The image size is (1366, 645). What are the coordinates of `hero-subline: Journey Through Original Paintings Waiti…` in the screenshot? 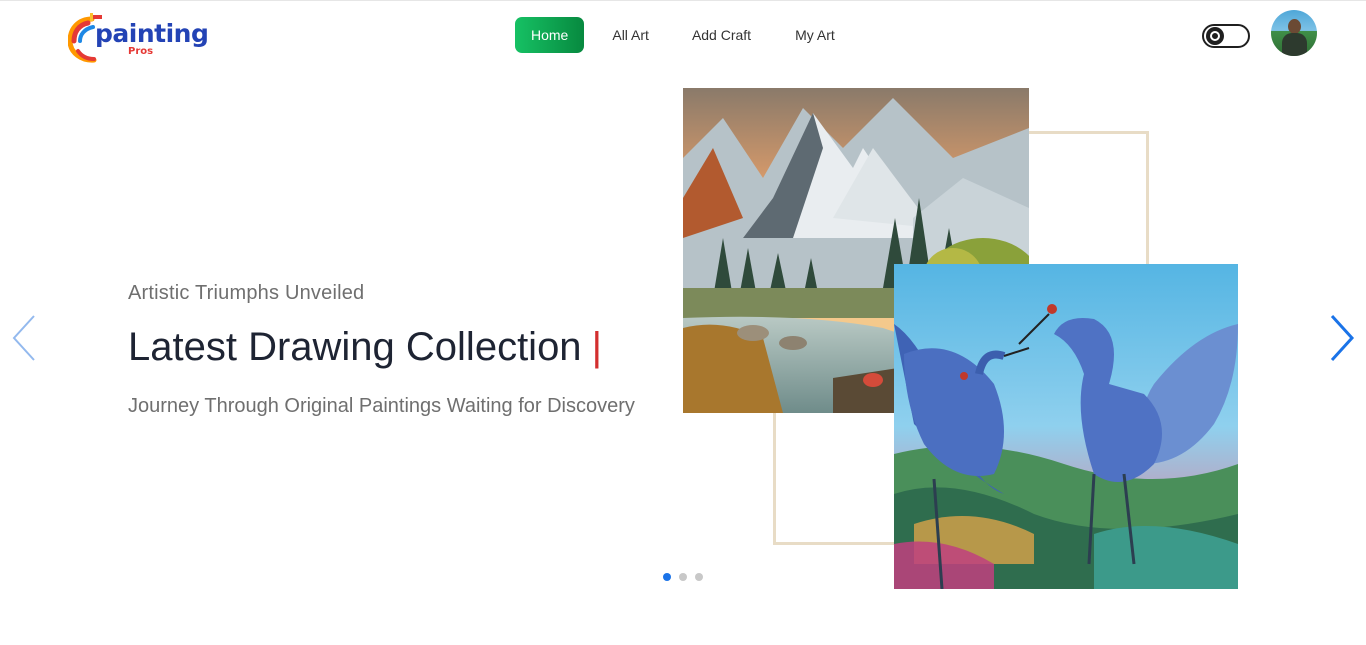 It's located at (381, 406).